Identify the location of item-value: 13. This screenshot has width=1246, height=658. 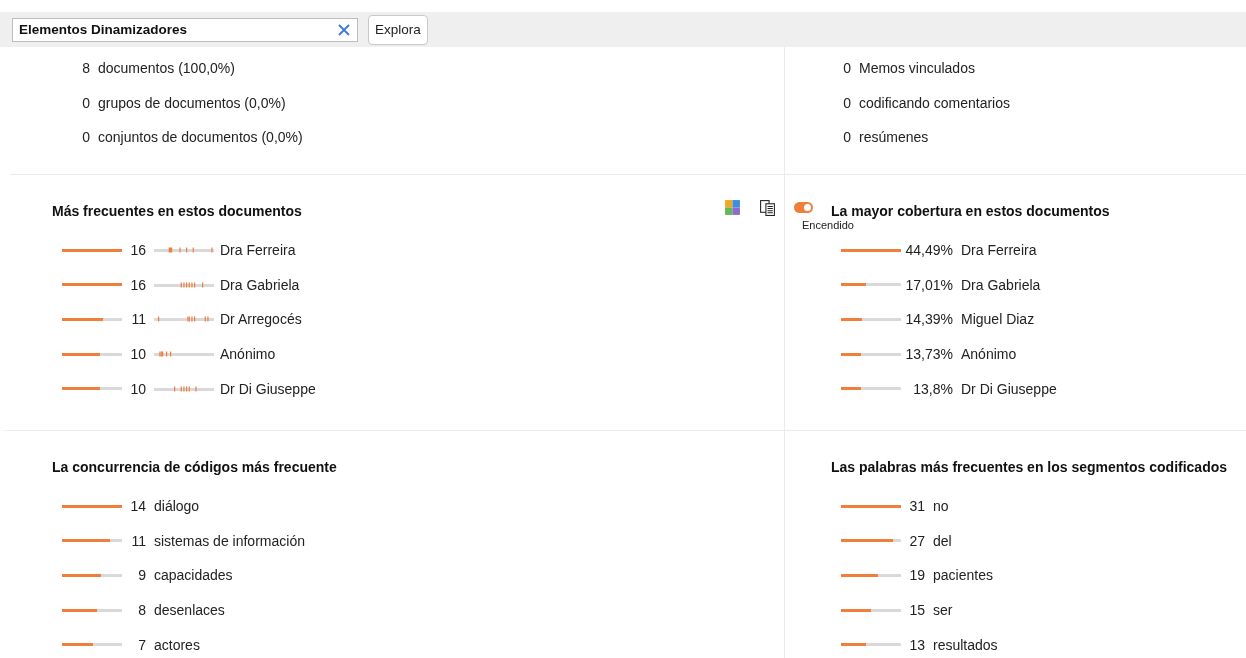
(916, 644).